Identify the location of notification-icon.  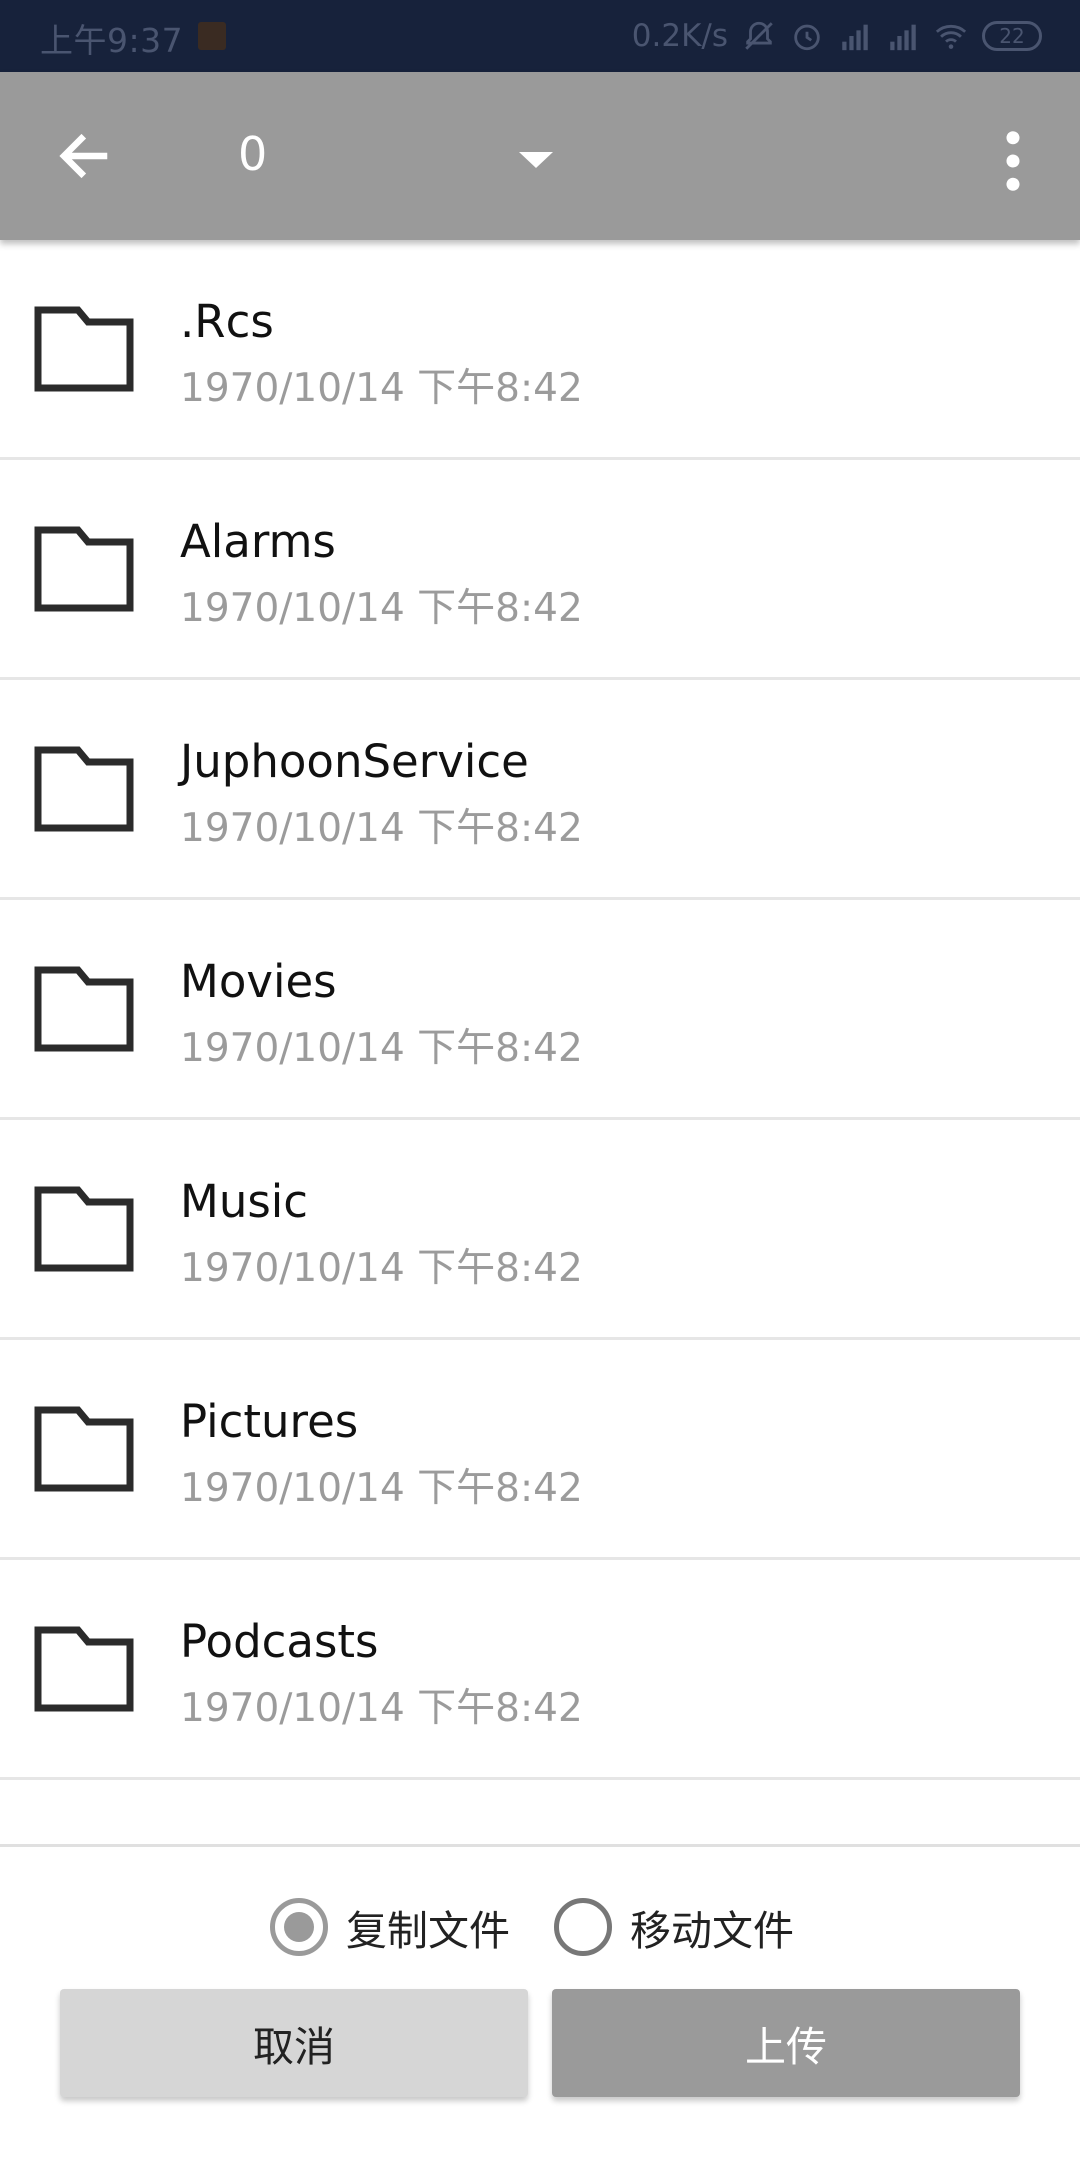
(212, 36).